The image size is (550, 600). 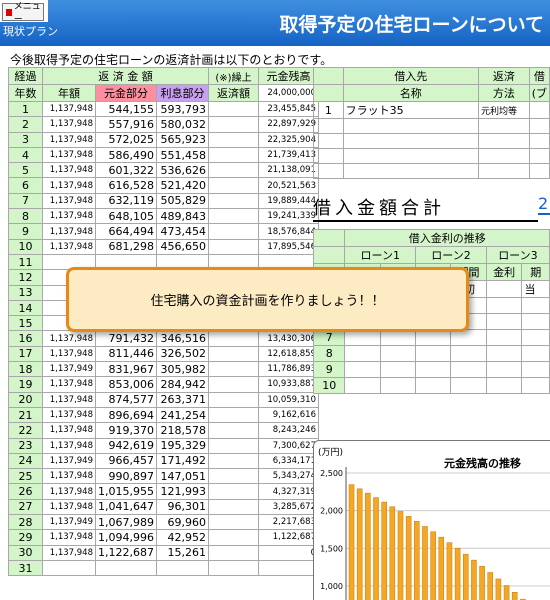 What do you see at coordinates (126, 246) in the screenshot?
I see `principal-cell: 681,298` at bounding box center [126, 246].